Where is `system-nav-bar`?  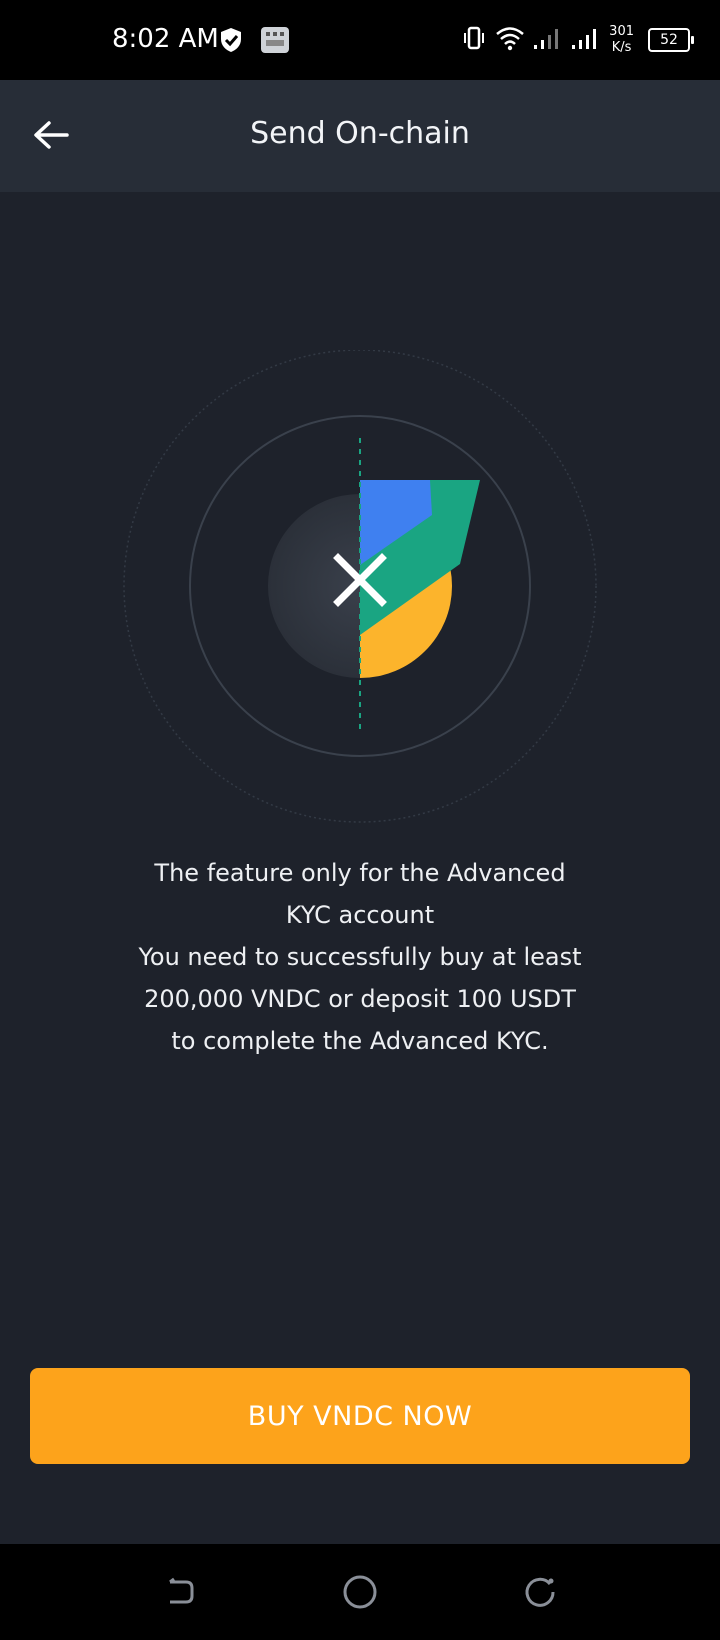 system-nav-bar is located at coordinates (360, 1592).